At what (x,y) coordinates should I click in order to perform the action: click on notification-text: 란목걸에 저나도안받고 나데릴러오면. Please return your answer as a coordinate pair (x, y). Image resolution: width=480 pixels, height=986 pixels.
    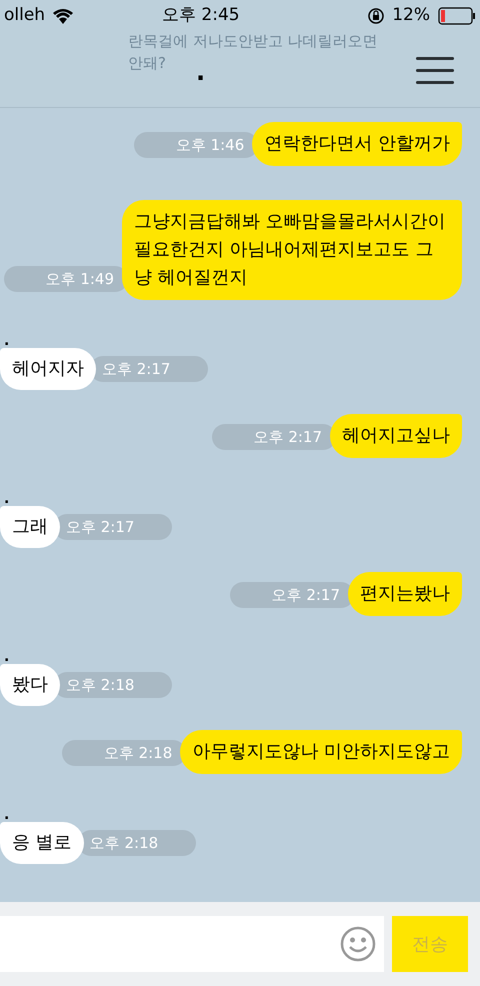
    Looking at the image, I should click on (253, 41).